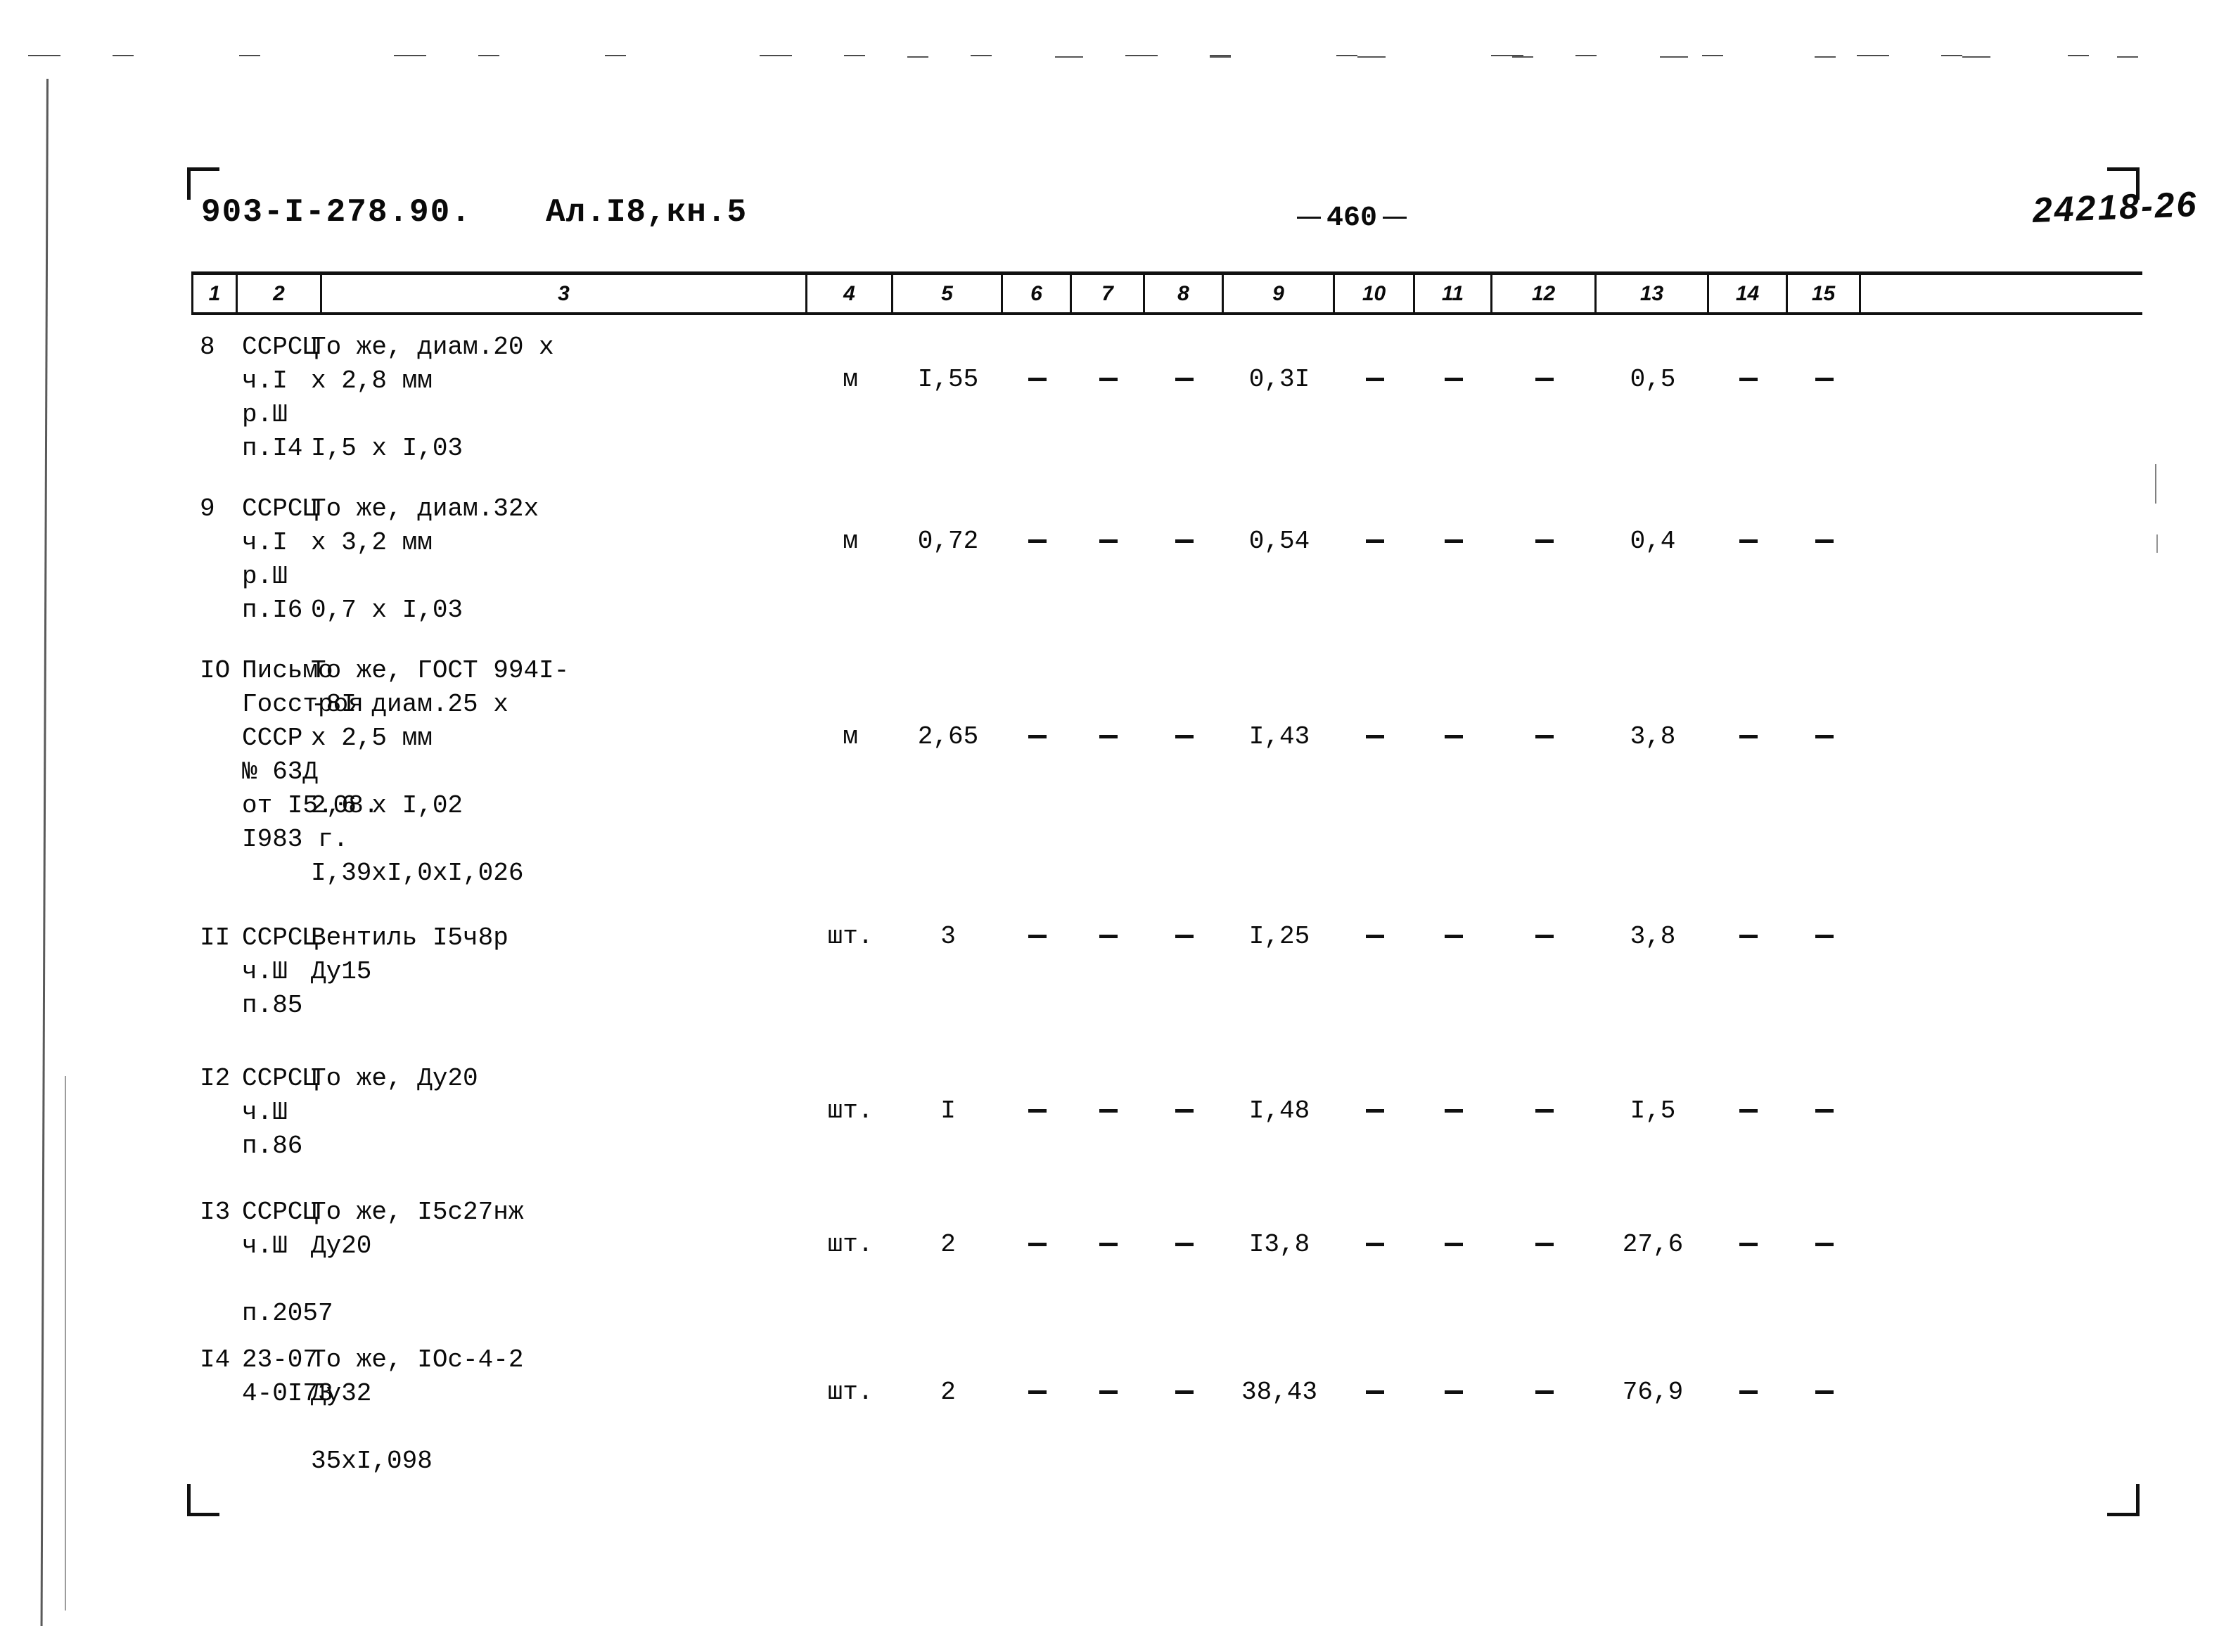 The image size is (2238, 1652). Describe the element at coordinates (1184, 293) in the screenshot. I see `column-header-8: 8` at that location.